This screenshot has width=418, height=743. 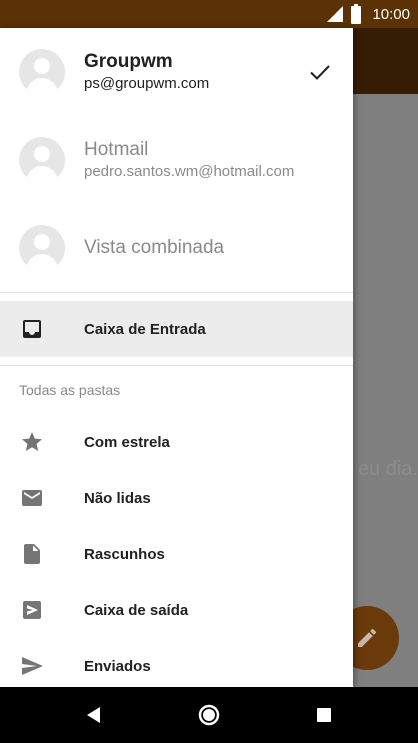 I want to click on folder-outbox: Caixa de saída, so click(x=176, y=610).